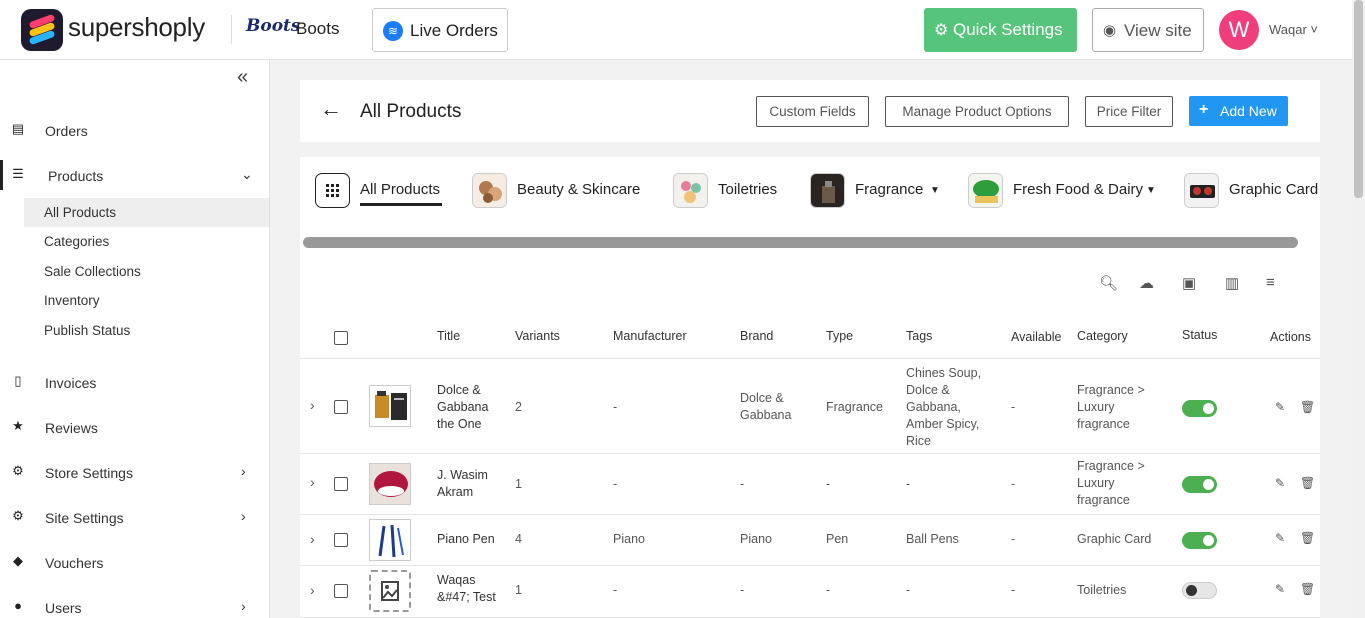 The width and height of the screenshot is (1365, 618). I want to click on product-brand: -, so click(742, 484).